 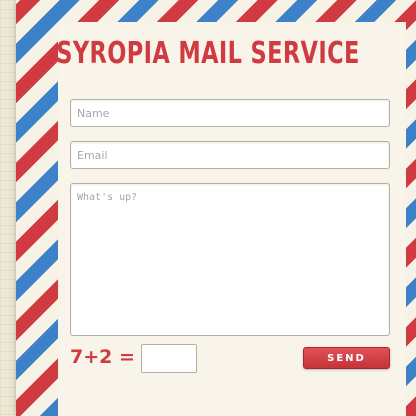 What do you see at coordinates (230, 155) in the screenshot?
I see `email-input` at bounding box center [230, 155].